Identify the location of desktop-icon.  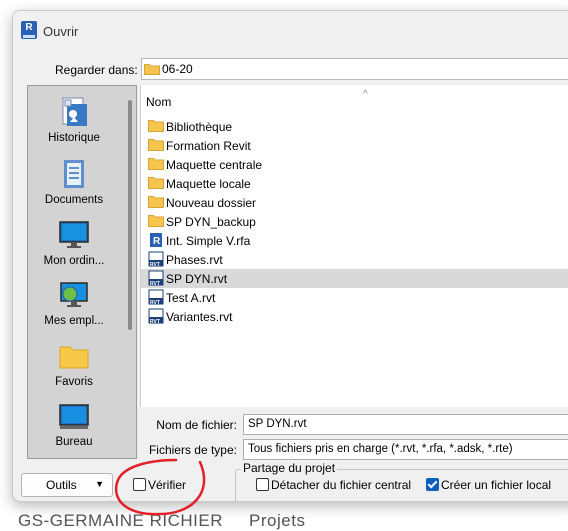
(74, 416).